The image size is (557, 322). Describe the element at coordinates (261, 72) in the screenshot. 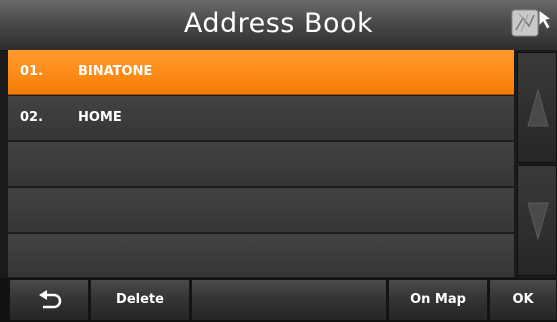

I see `list-item: 01. BINATONE` at that location.